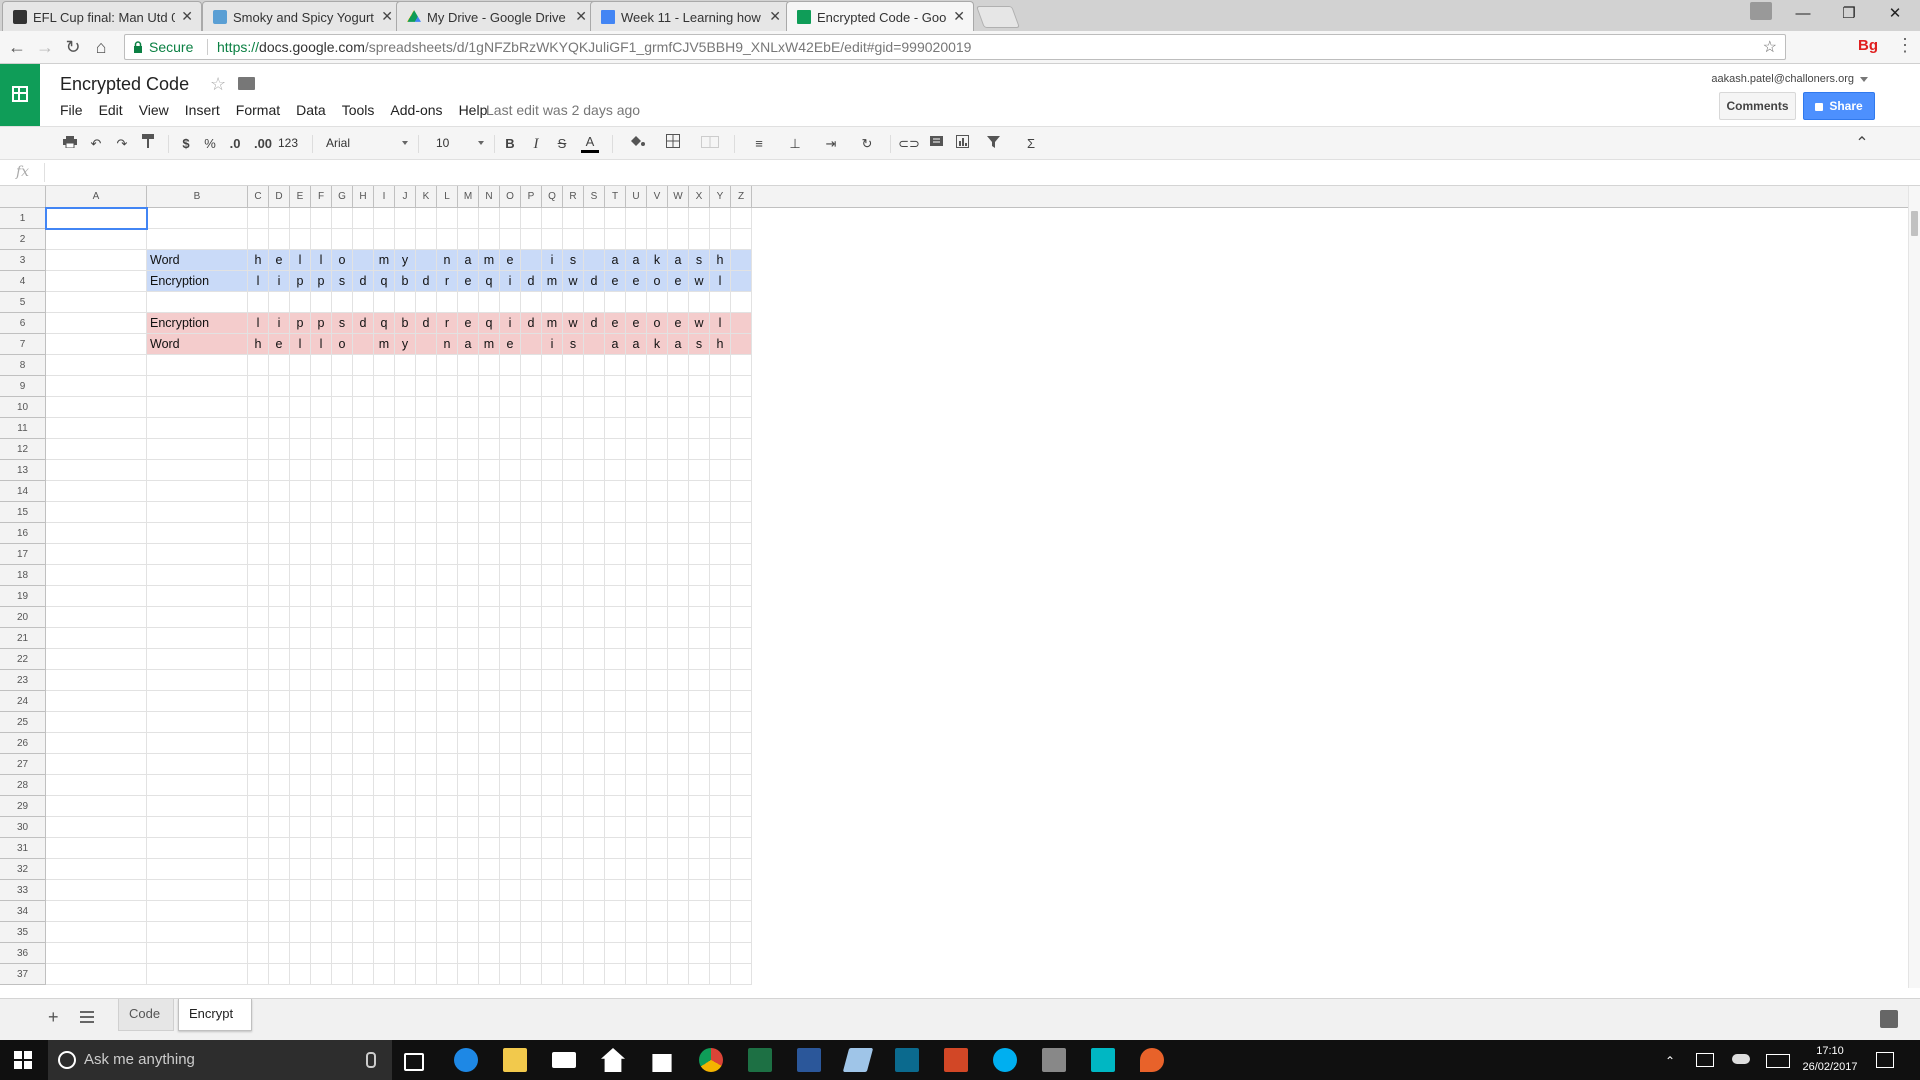 Image resolution: width=1920 pixels, height=1080 pixels. Describe the element at coordinates (96, 827) in the screenshot. I see `cell-A30` at that location.